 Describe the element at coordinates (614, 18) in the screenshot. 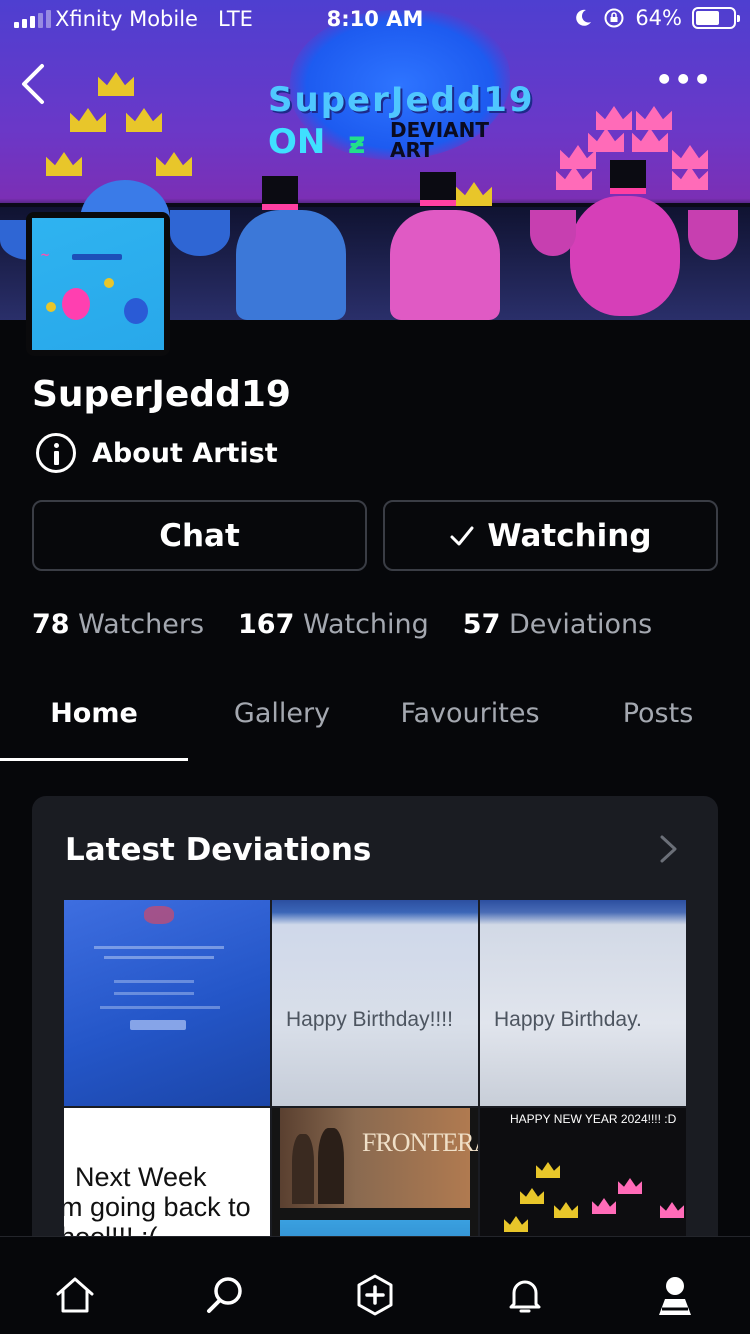

I see `rotation-lock-icon` at that location.